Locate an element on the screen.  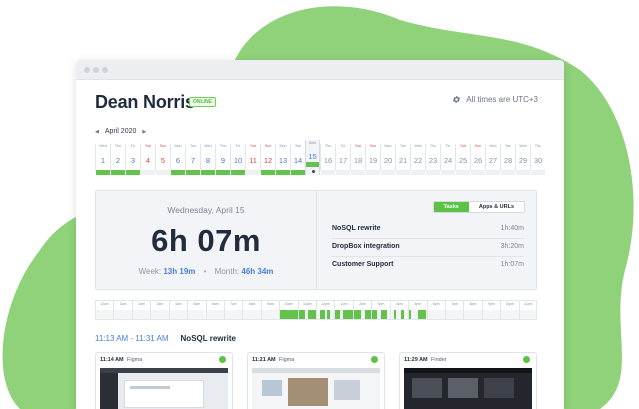
calendar-day: Tue 21 is located at coordinates (402, 159).